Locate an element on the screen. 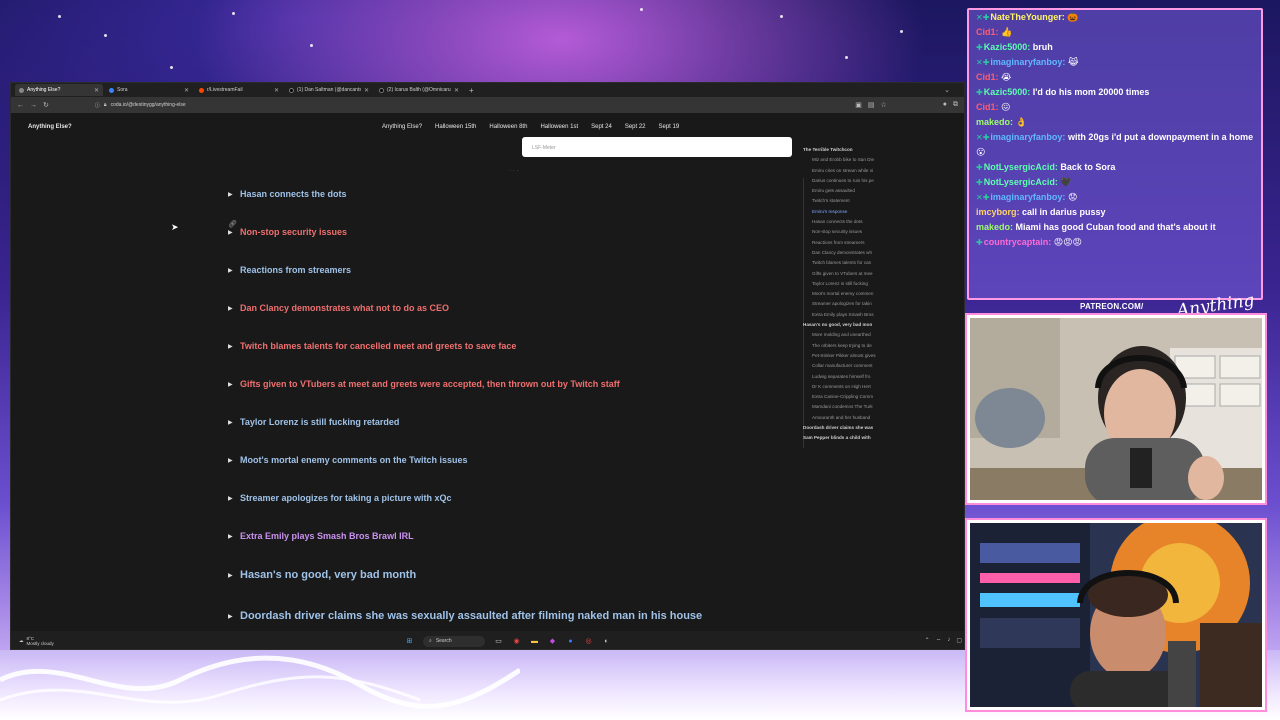 The width and height of the screenshot is (1280, 720). taskbar-search: ⌕ Search is located at coordinates (454, 641).